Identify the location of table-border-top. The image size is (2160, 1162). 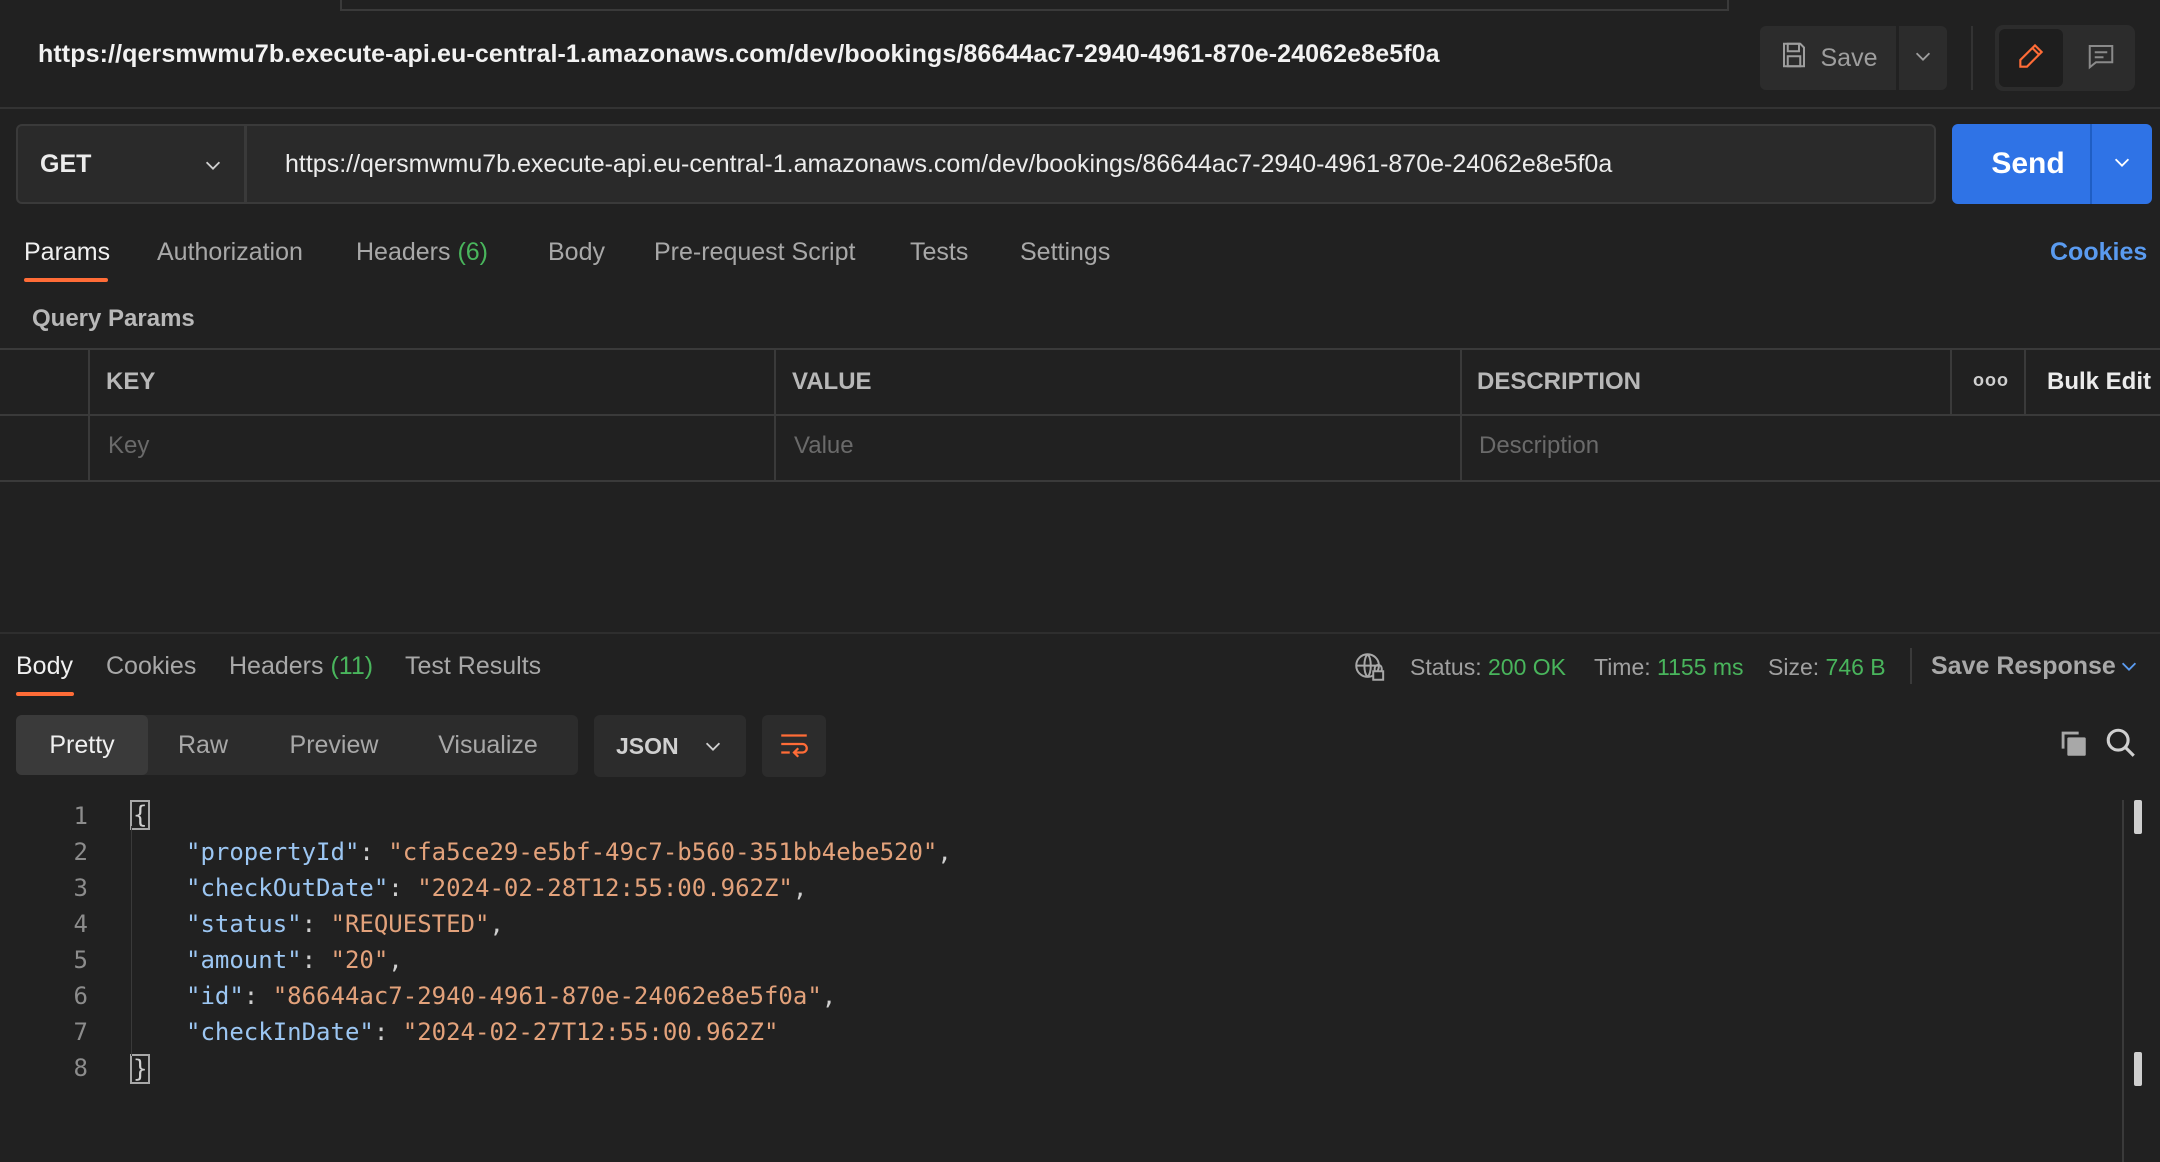
(1080, 349).